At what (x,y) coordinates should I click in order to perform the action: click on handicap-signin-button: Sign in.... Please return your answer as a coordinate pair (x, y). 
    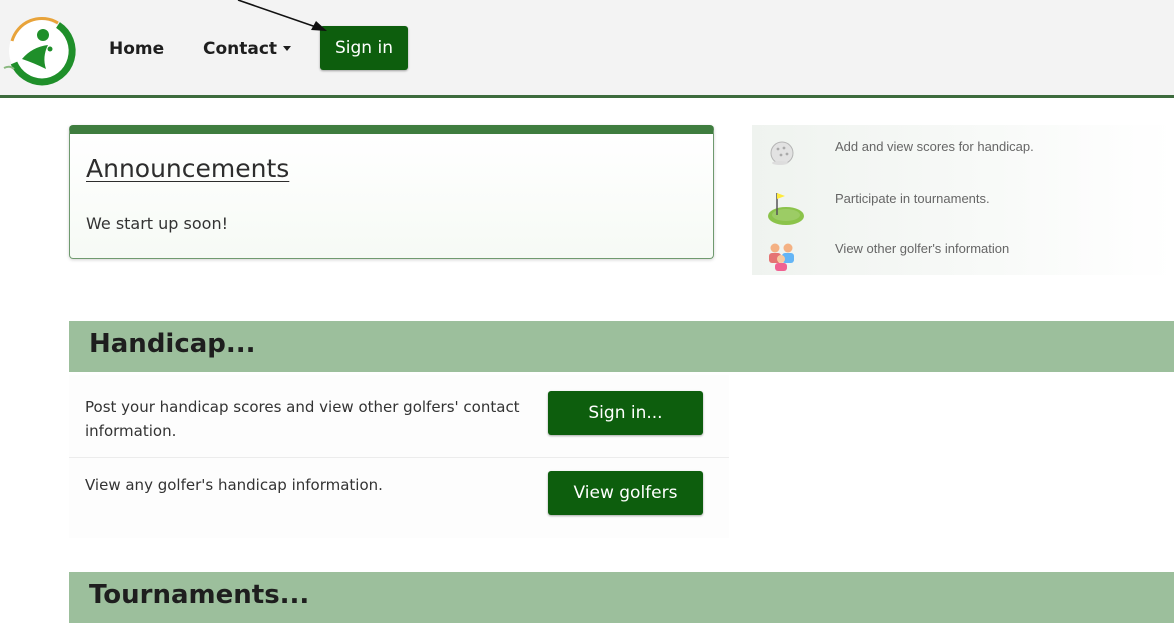
    Looking at the image, I should click on (625, 413).